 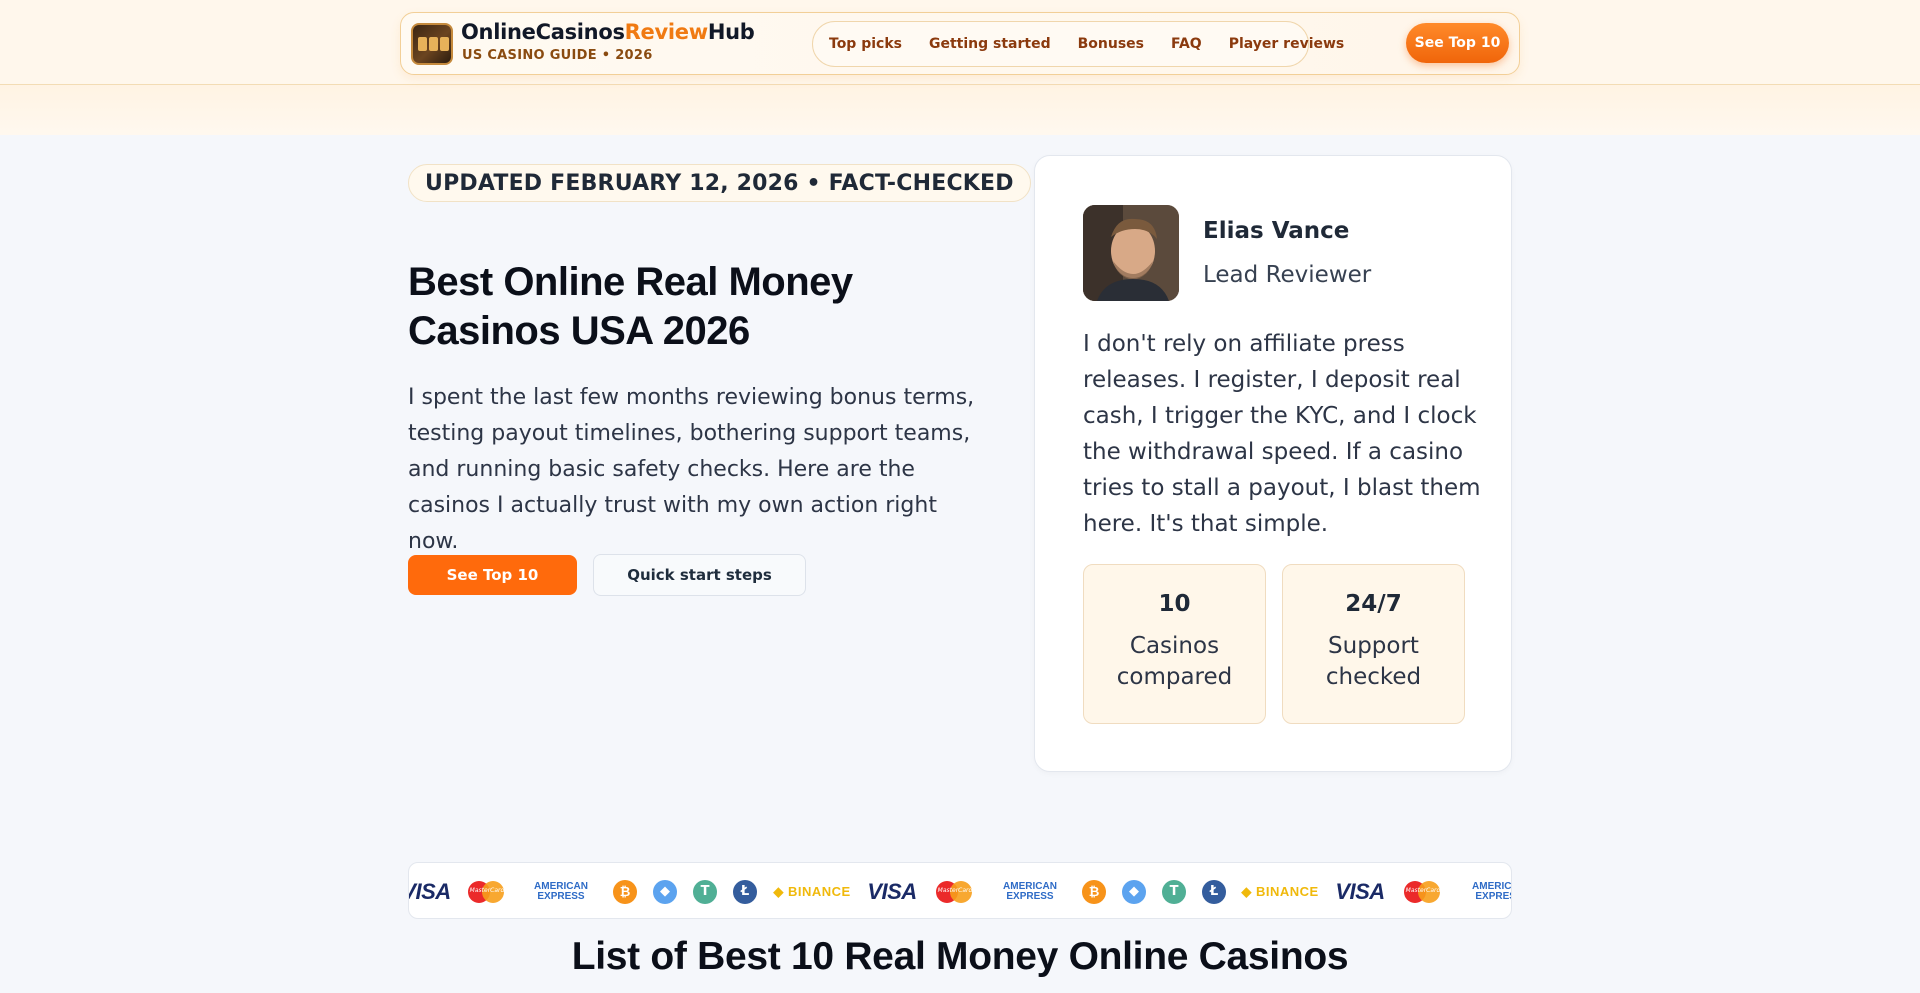 What do you see at coordinates (719, 183) in the screenshot?
I see `updated-badge: UPDATED FEBRUARY 12, 2026 • FACT-CHECKED` at bounding box center [719, 183].